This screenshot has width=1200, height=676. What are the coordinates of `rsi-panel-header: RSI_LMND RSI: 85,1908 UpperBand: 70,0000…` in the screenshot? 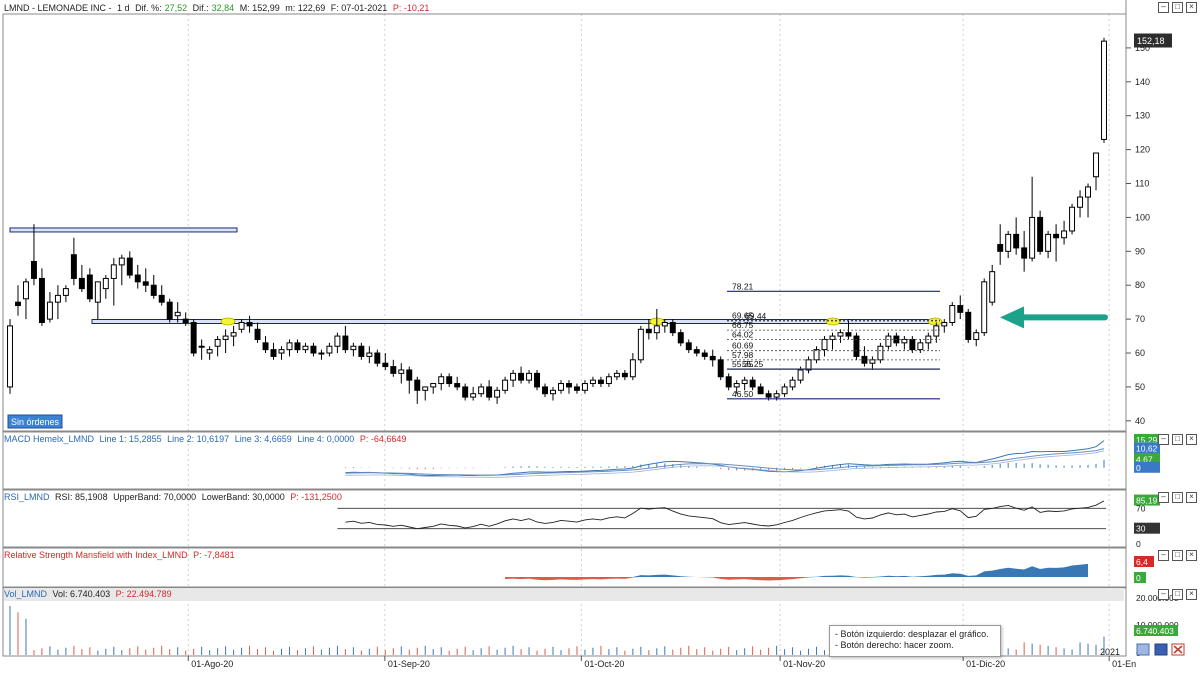 It's located at (174, 497).